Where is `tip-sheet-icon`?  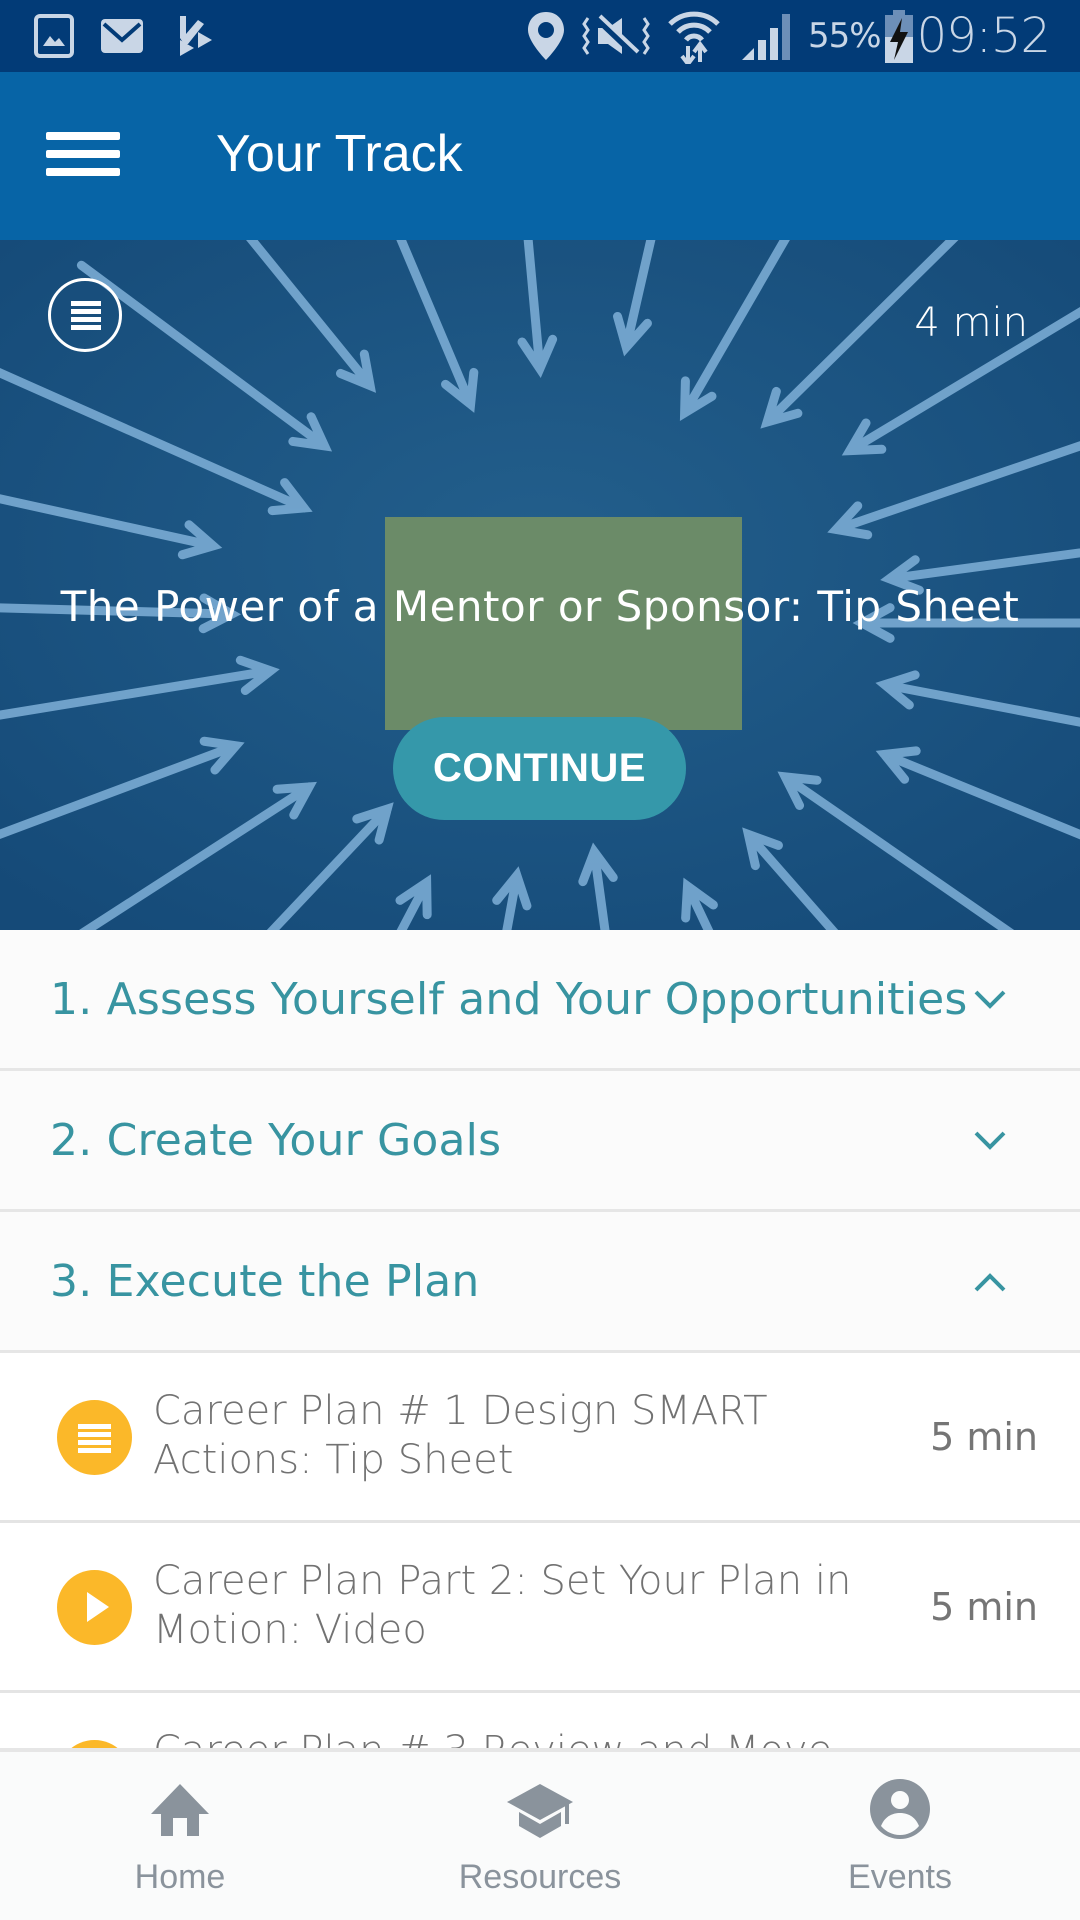 tip-sheet-icon is located at coordinates (94, 1437).